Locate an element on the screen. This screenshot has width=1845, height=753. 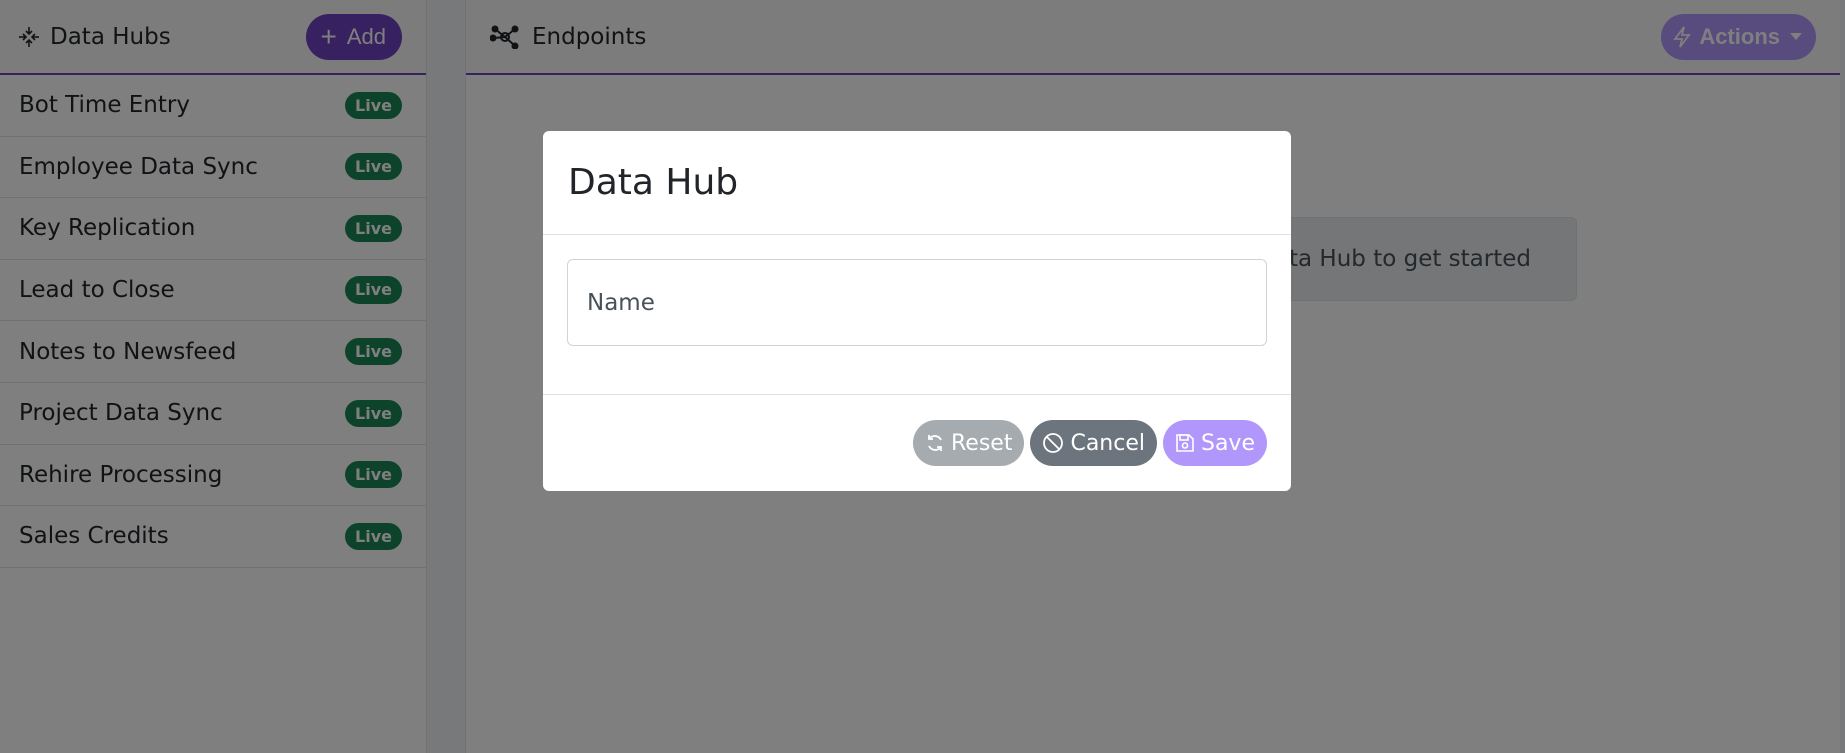
reset-button: Reset is located at coordinates (968, 443).